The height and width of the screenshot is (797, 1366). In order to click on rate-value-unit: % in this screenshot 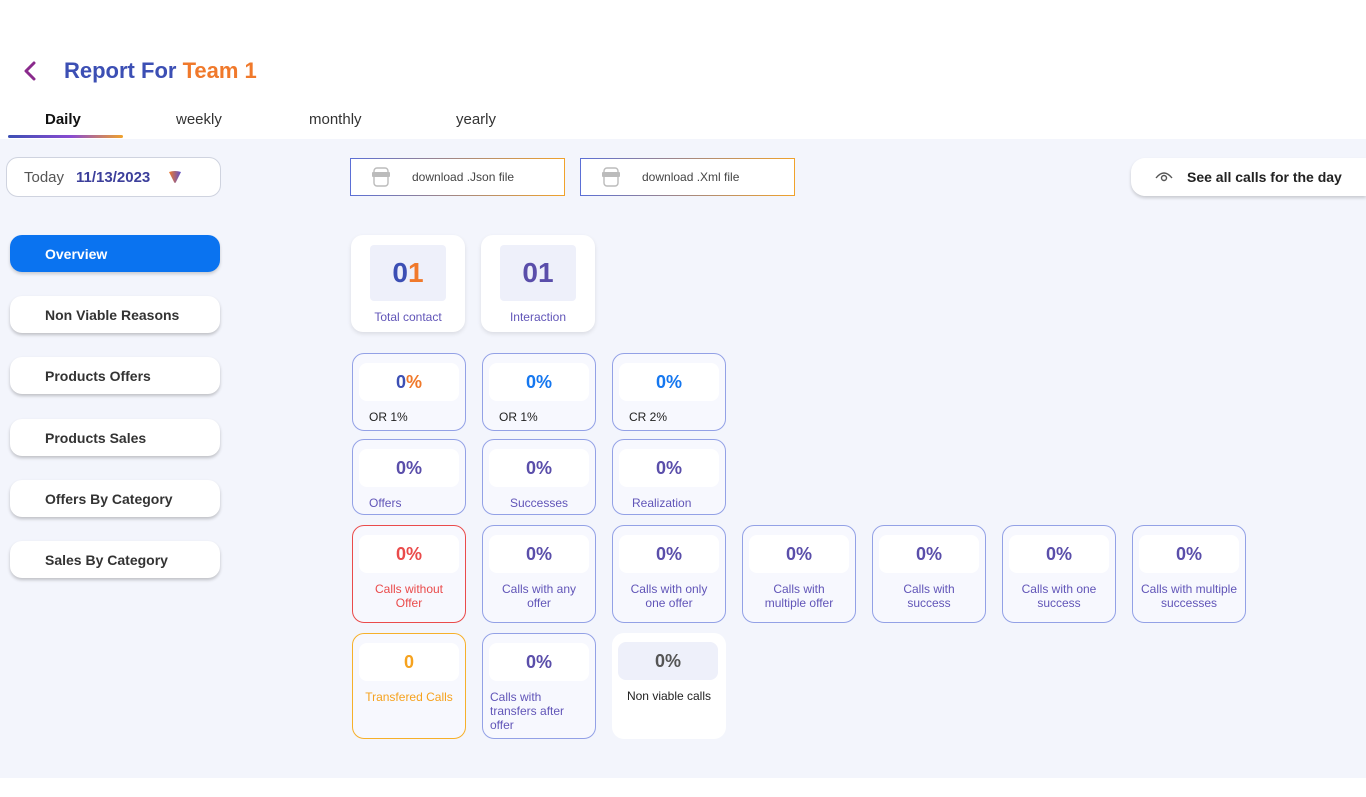, I will do `click(414, 381)`.